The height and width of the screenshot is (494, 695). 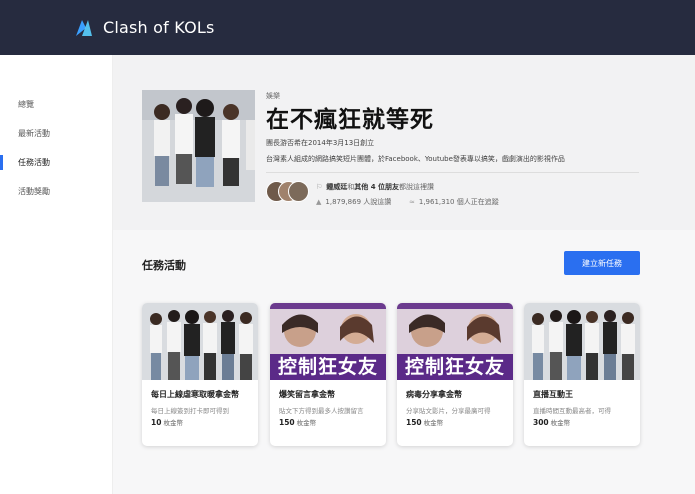 What do you see at coordinates (298, 191) in the screenshot?
I see `avatar` at bounding box center [298, 191].